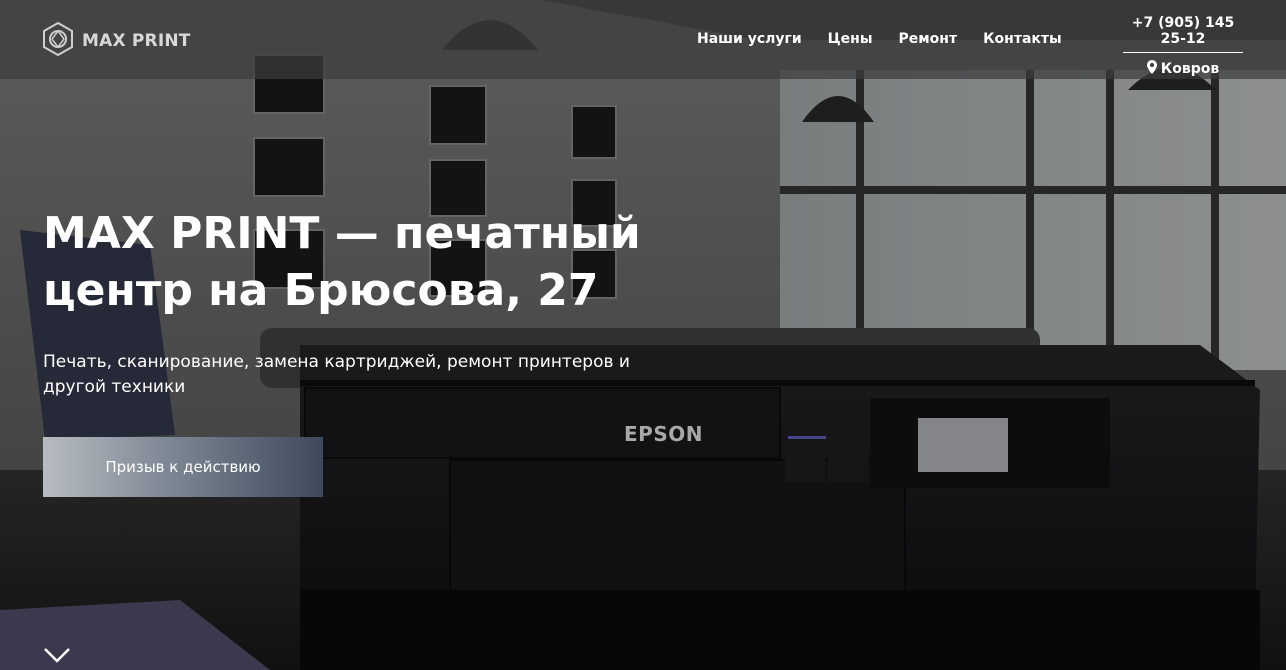  Describe the element at coordinates (927, 39) in the screenshot. I see `nav-item-repair: Ремонт` at that location.